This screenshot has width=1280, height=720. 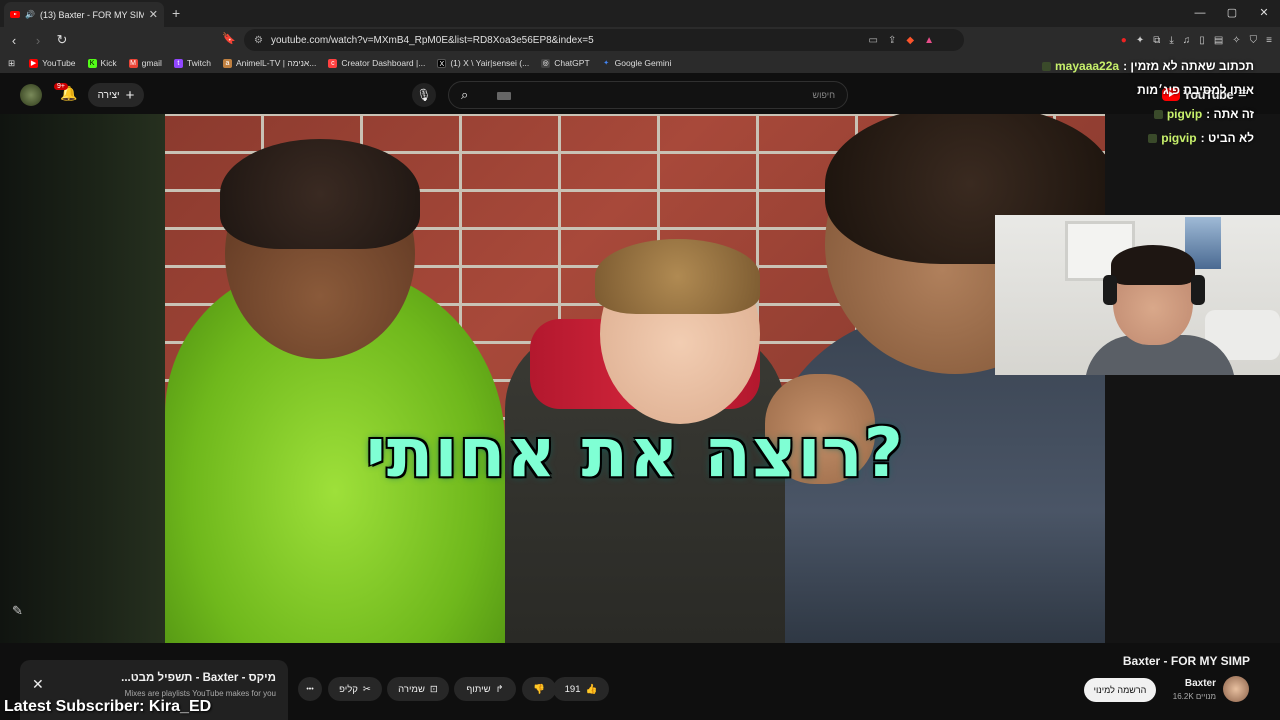 What do you see at coordinates (17, 610) in the screenshot?
I see `stream-alert-icon: ✎` at bounding box center [17, 610].